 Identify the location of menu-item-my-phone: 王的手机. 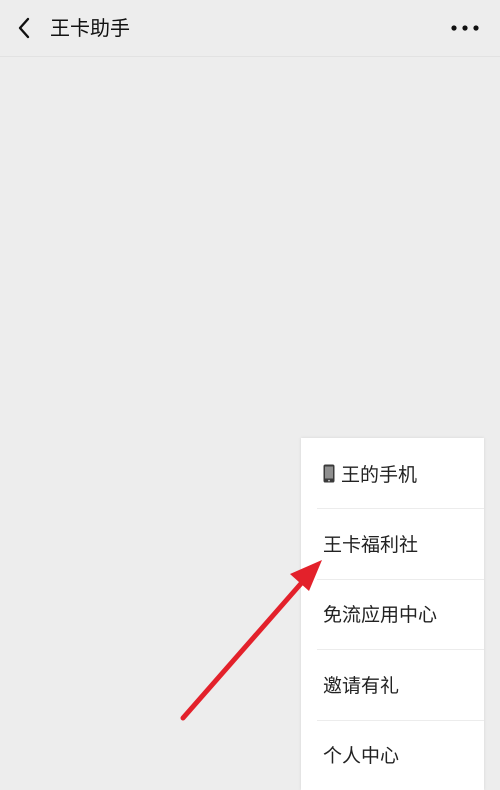
(392, 473).